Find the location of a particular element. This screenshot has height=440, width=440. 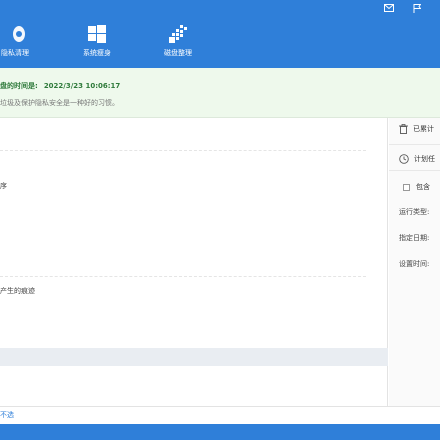

list-item: 产生的痕迹 is located at coordinates (17, 291).